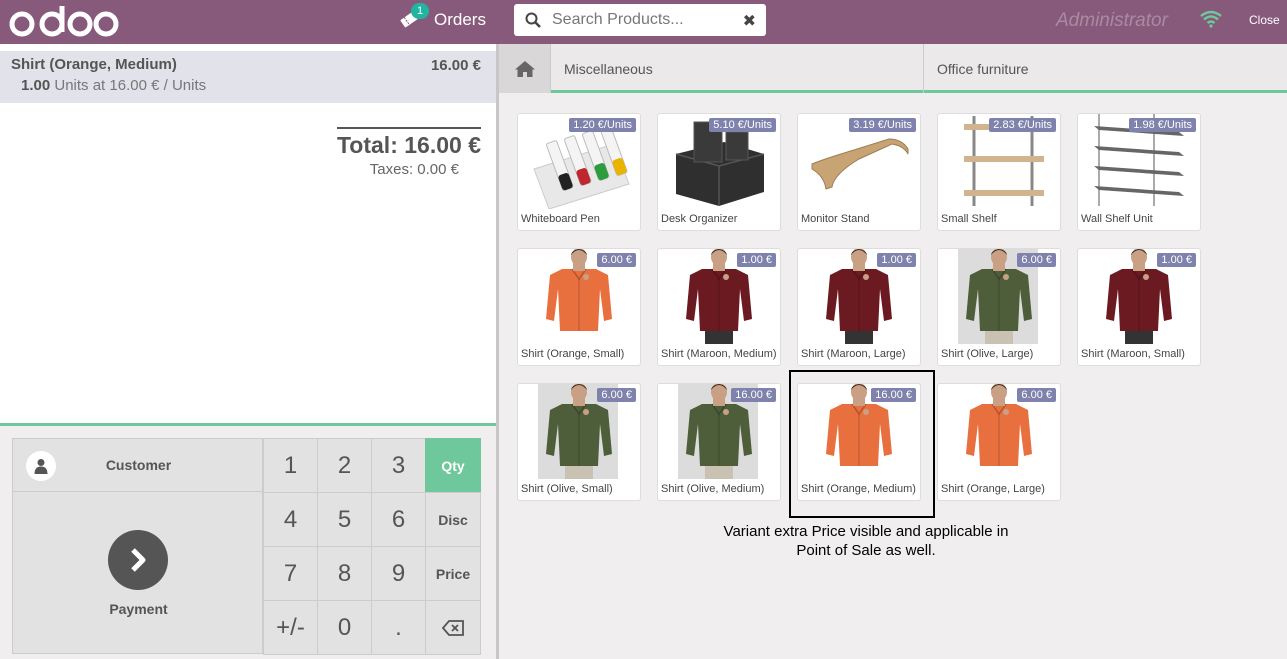 The image size is (1287, 659). Describe the element at coordinates (859, 307) in the screenshot. I see `product-card: 1.00 € Shirt (Maroon, Large)` at that location.